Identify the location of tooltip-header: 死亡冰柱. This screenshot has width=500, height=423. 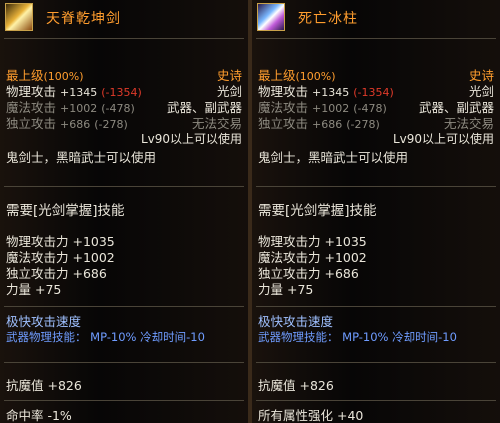
(376, 17).